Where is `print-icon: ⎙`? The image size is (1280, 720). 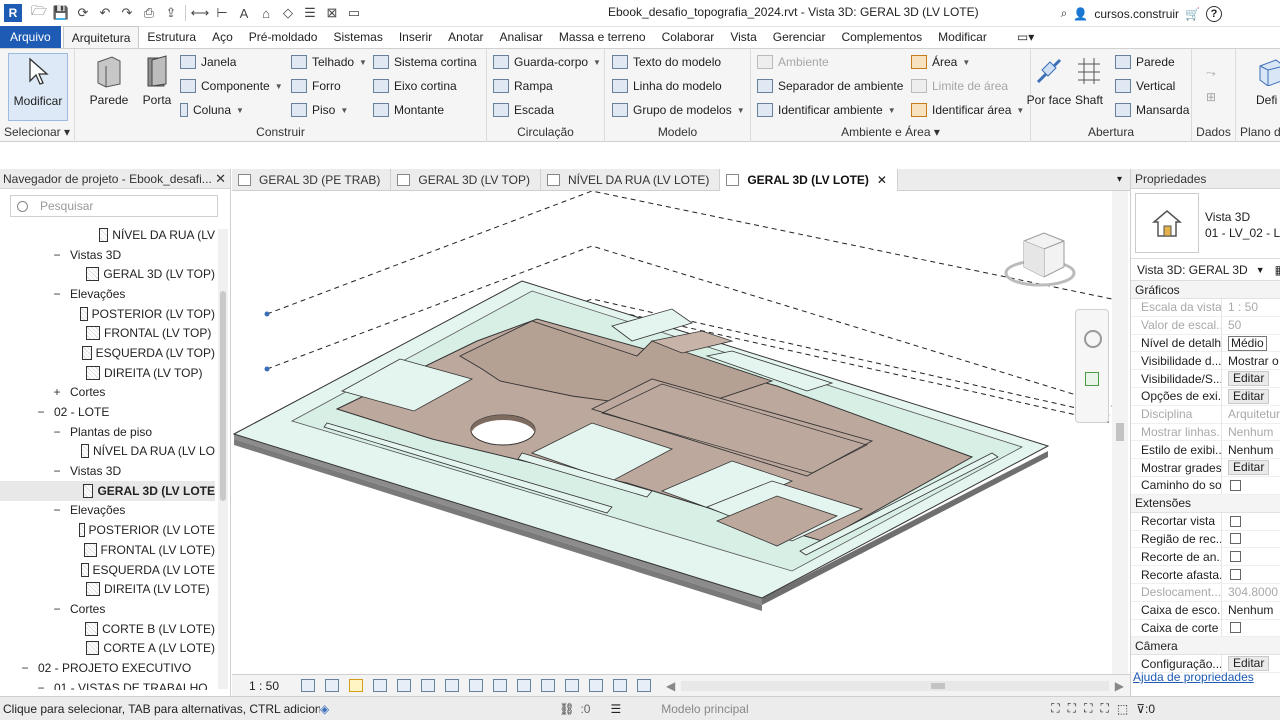
print-icon: ⎙ is located at coordinates (149, 13).